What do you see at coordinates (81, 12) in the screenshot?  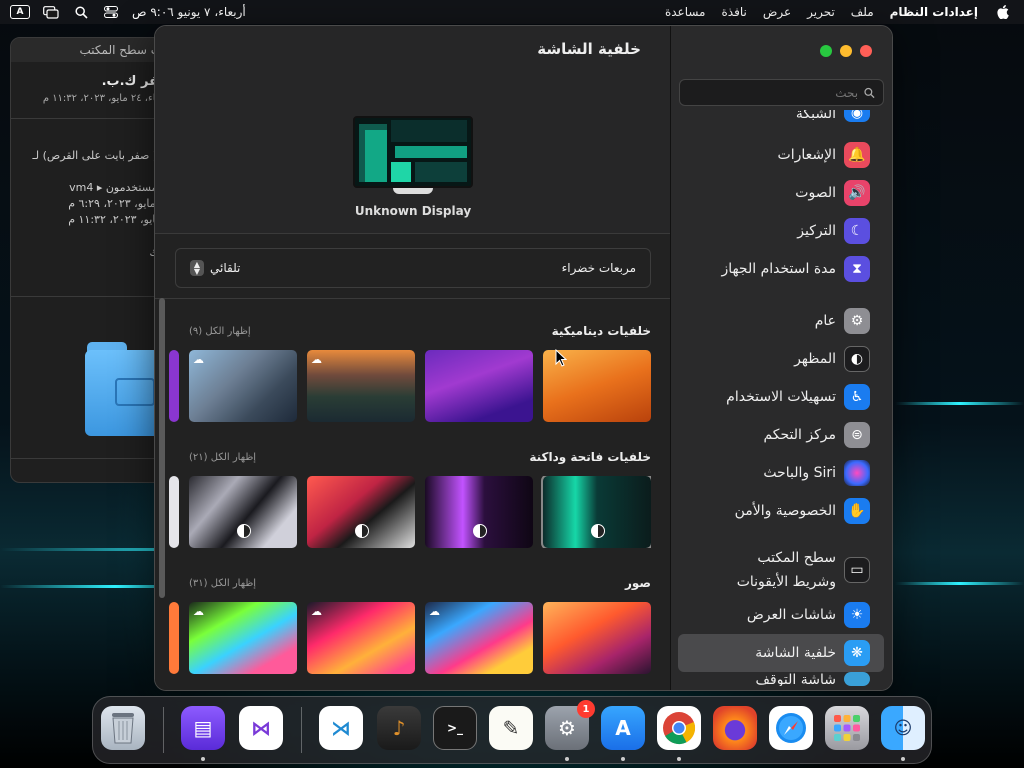 I see `spotlight-icon` at bounding box center [81, 12].